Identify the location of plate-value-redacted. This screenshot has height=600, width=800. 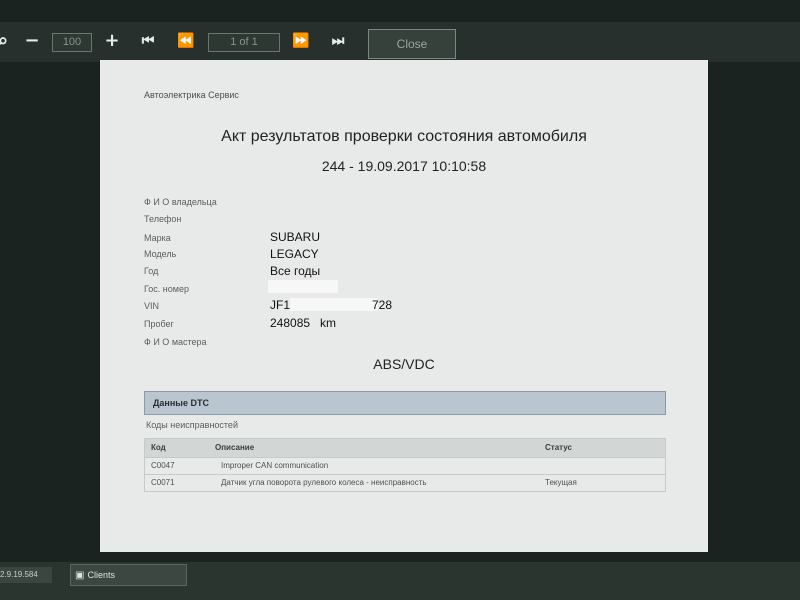
(303, 286).